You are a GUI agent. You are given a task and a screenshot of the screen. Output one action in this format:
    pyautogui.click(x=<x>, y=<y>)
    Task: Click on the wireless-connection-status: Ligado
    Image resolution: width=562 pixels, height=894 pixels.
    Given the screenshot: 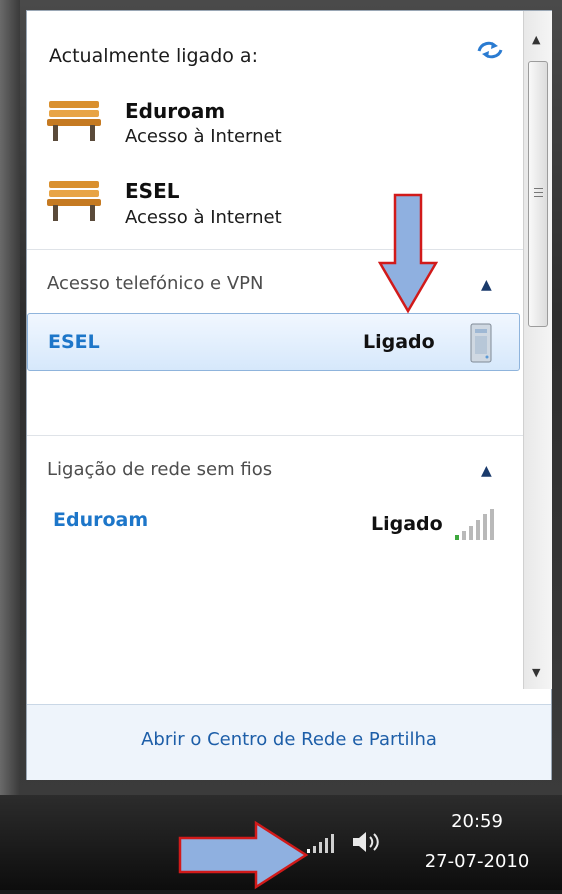 What is the action you would take?
    pyautogui.click(x=407, y=524)
    